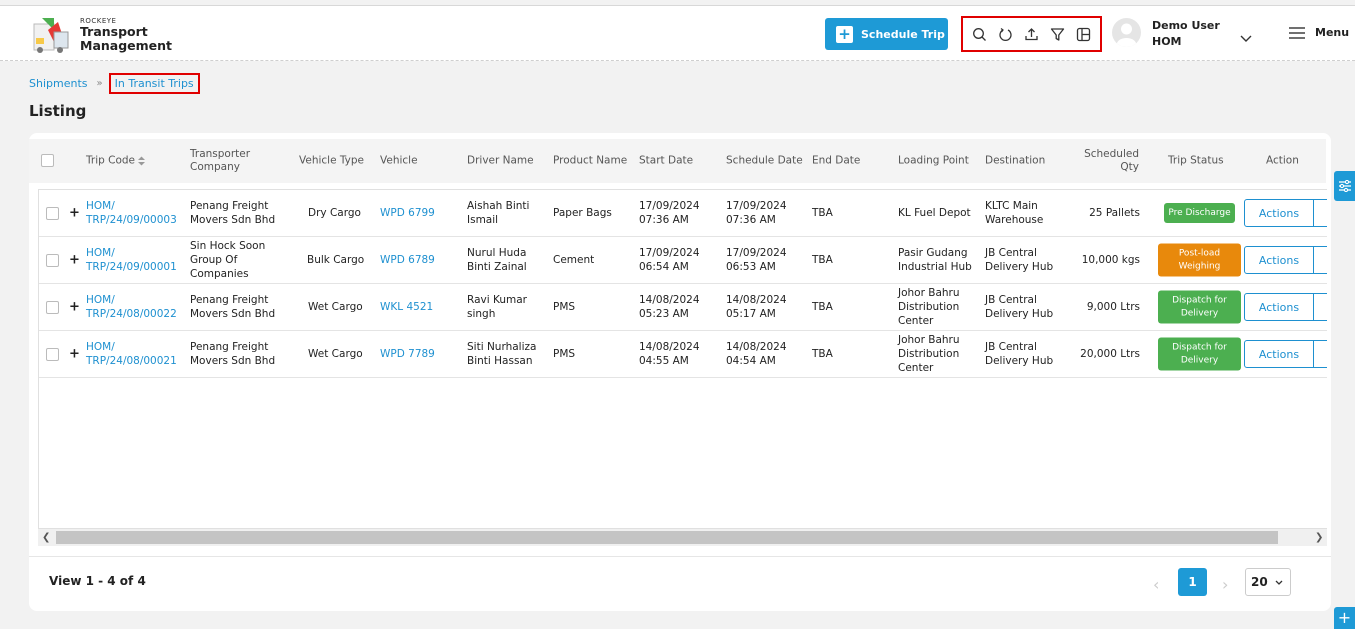 Image resolution: width=1355 pixels, height=629 pixels. Describe the element at coordinates (46, 537) in the screenshot. I see `scroll-left-icon: ❮` at that location.